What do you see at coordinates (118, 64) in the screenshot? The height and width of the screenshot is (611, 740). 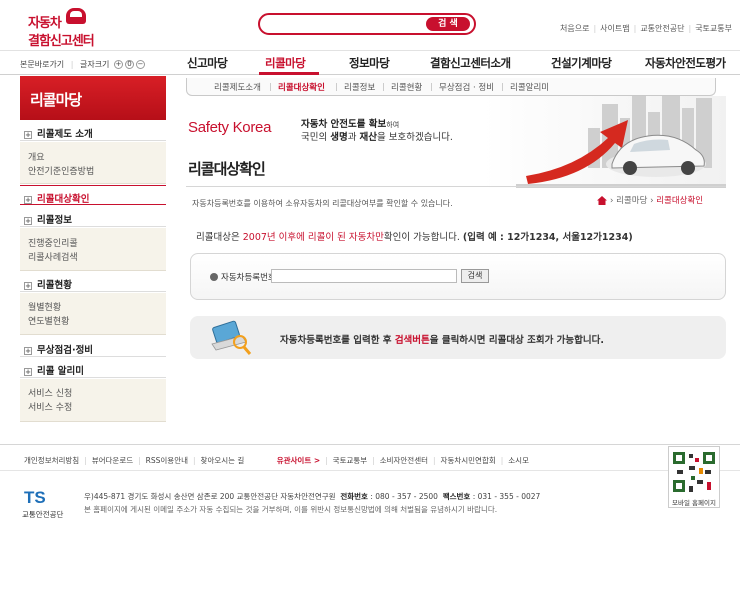 I see `zoom-in-button: +` at bounding box center [118, 64].